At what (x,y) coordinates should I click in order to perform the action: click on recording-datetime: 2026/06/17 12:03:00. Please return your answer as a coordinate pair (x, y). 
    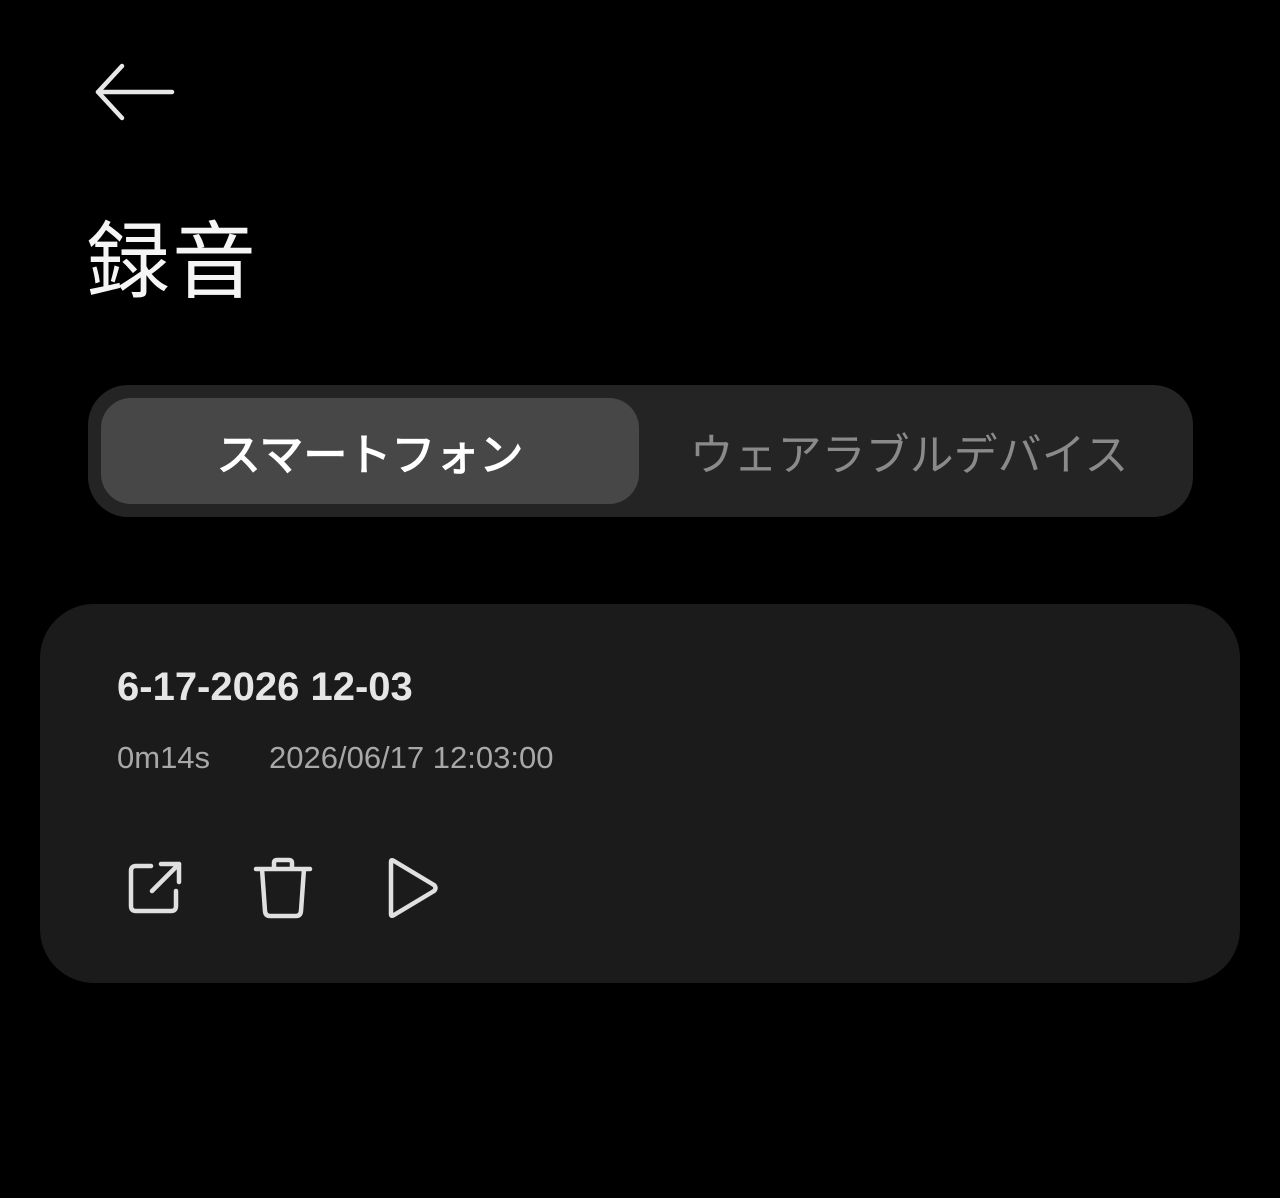
    Looking at the image, I should click on (411, 757).